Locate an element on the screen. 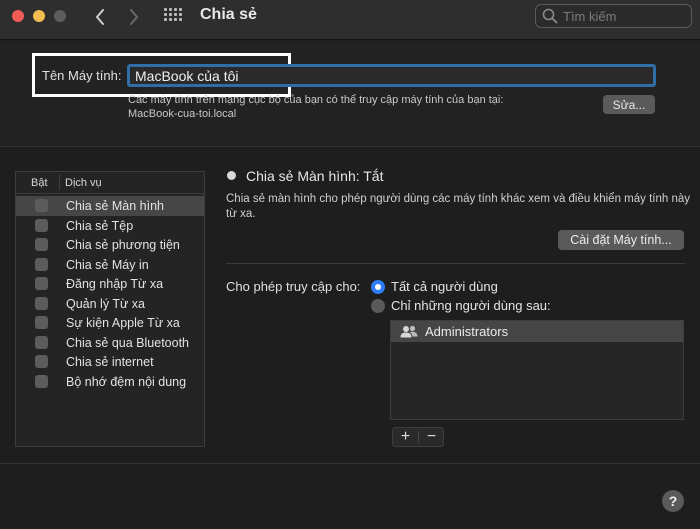 The height and width of the screenshot is (529, 700). detail-divider is located at coordinates (455, 263).